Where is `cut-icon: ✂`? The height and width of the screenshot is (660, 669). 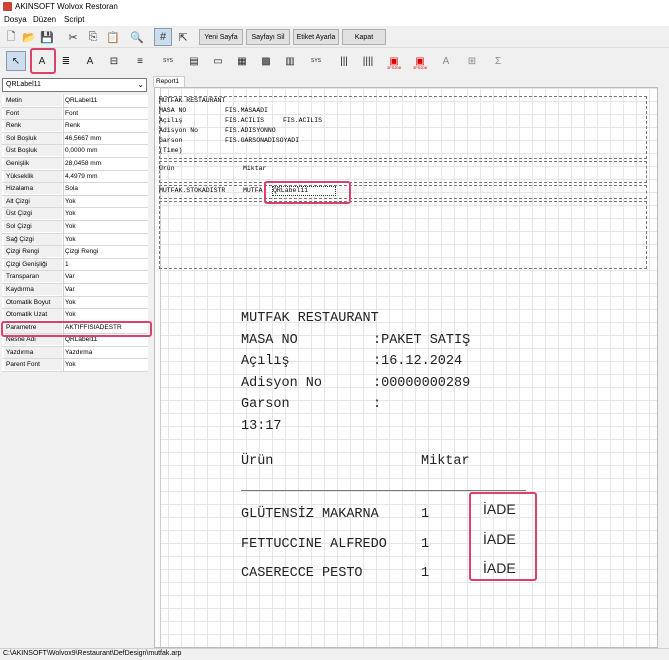 cut-icon: ✂ is located at coordinates (73, 37).